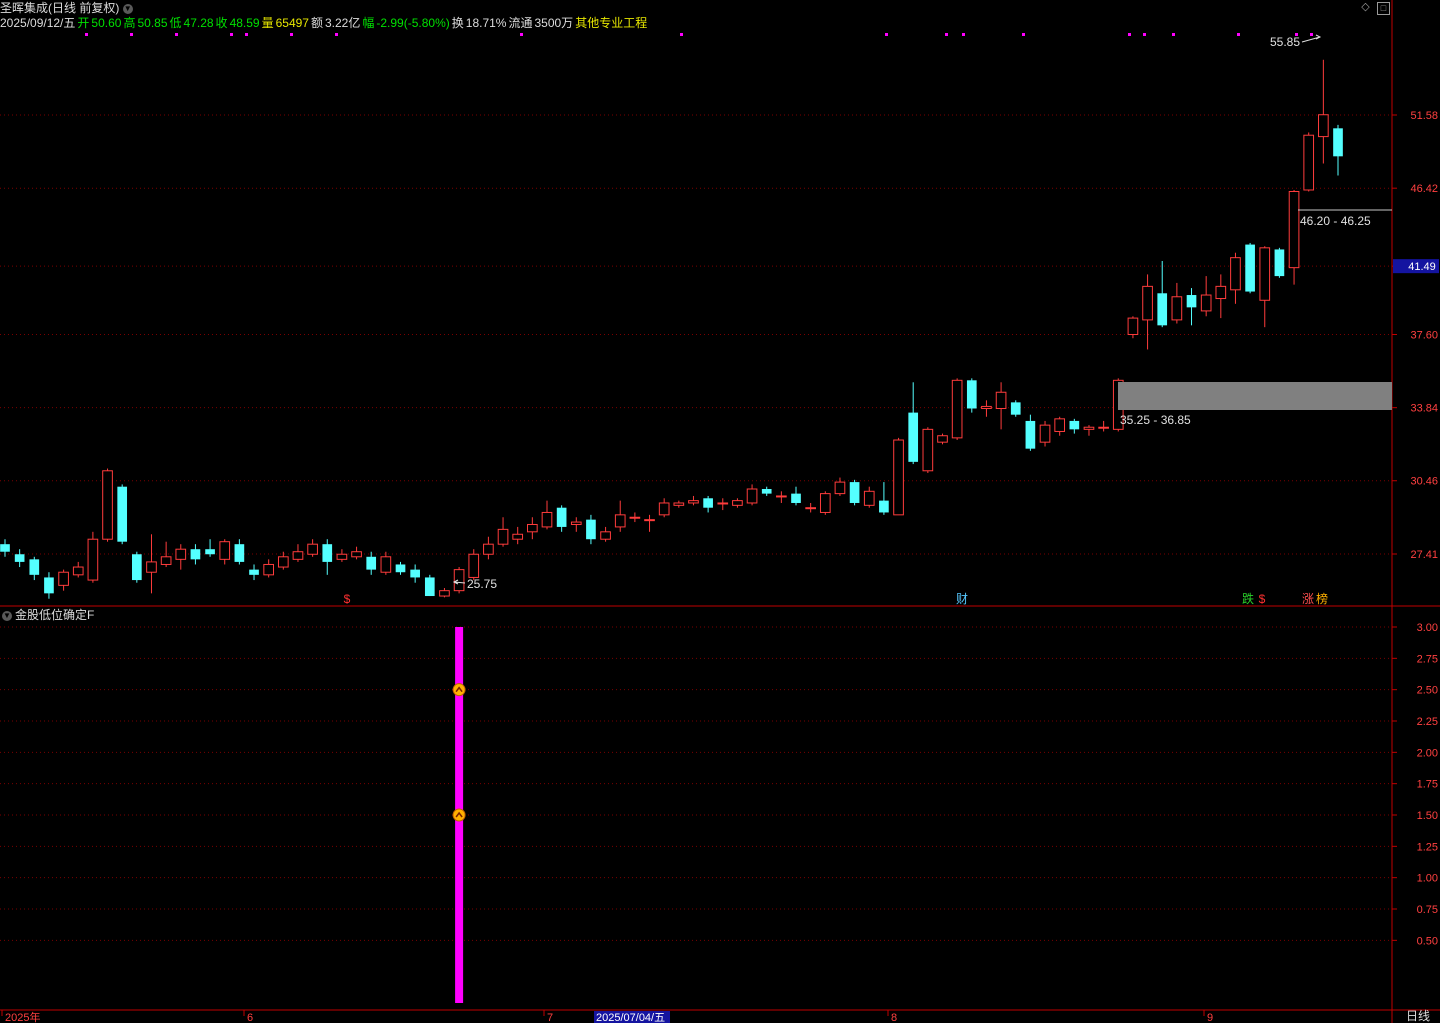 This screenshot has height=1023, width=1440. Describe the element at coordinates (1424, 555) in the screenshot. I see `price-tick-label: 27.41` at that location.